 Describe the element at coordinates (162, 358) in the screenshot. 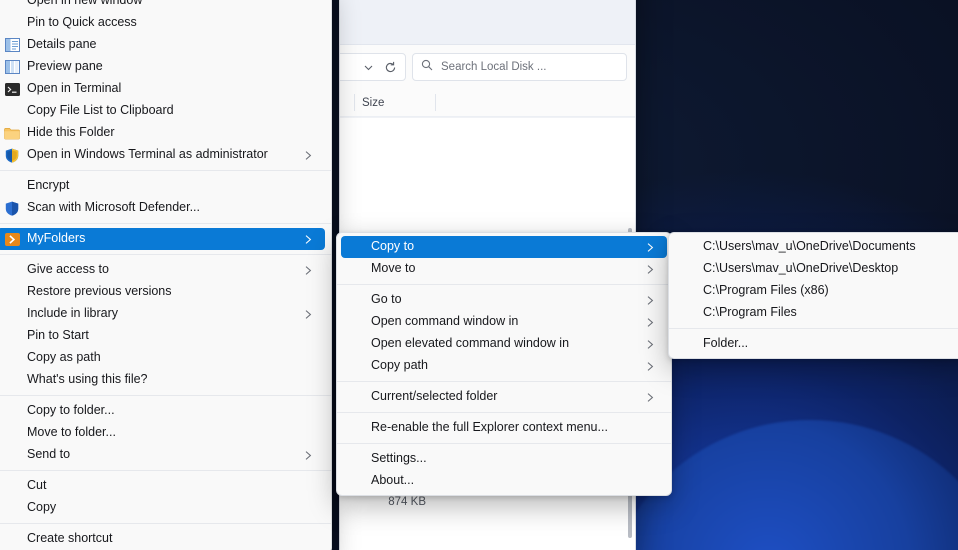

I see `menu-item-copy-as-path: Copy as path` at that location.